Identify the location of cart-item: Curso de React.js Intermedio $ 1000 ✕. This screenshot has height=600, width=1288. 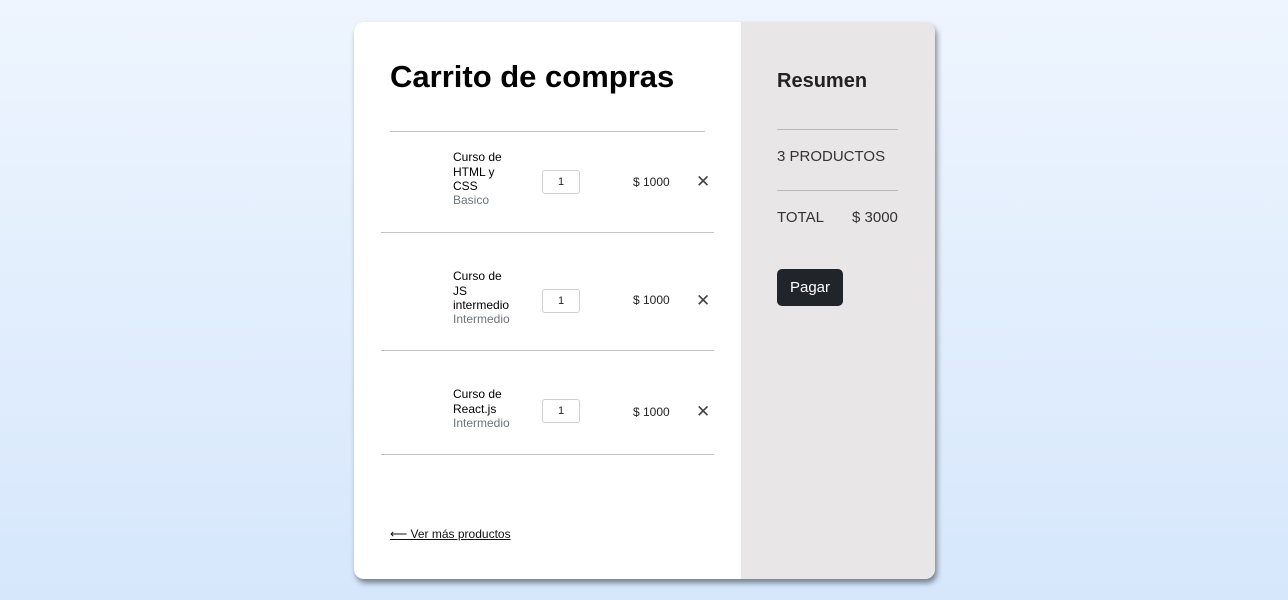
(547, 410).